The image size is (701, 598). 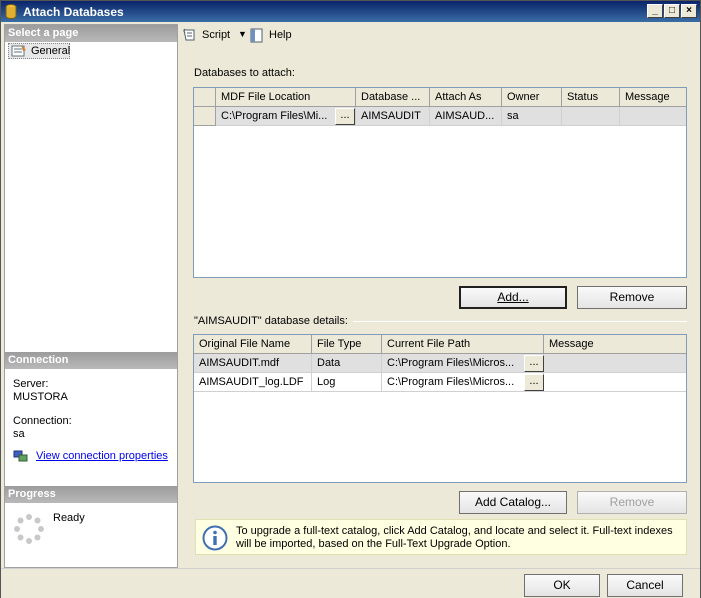 I want to click on page-item-label: General, so click(x=51, y=51).